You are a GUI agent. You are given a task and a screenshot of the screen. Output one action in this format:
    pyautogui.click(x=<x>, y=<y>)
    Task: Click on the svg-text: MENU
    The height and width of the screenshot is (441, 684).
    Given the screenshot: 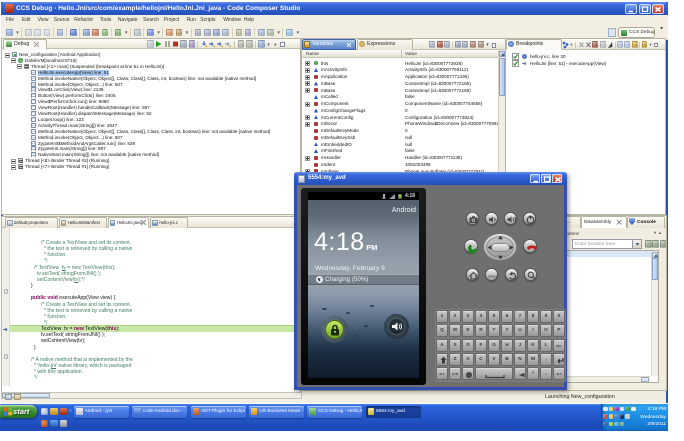 What is the action you would take?
    pyautogui.click(x=492, y=276)
    